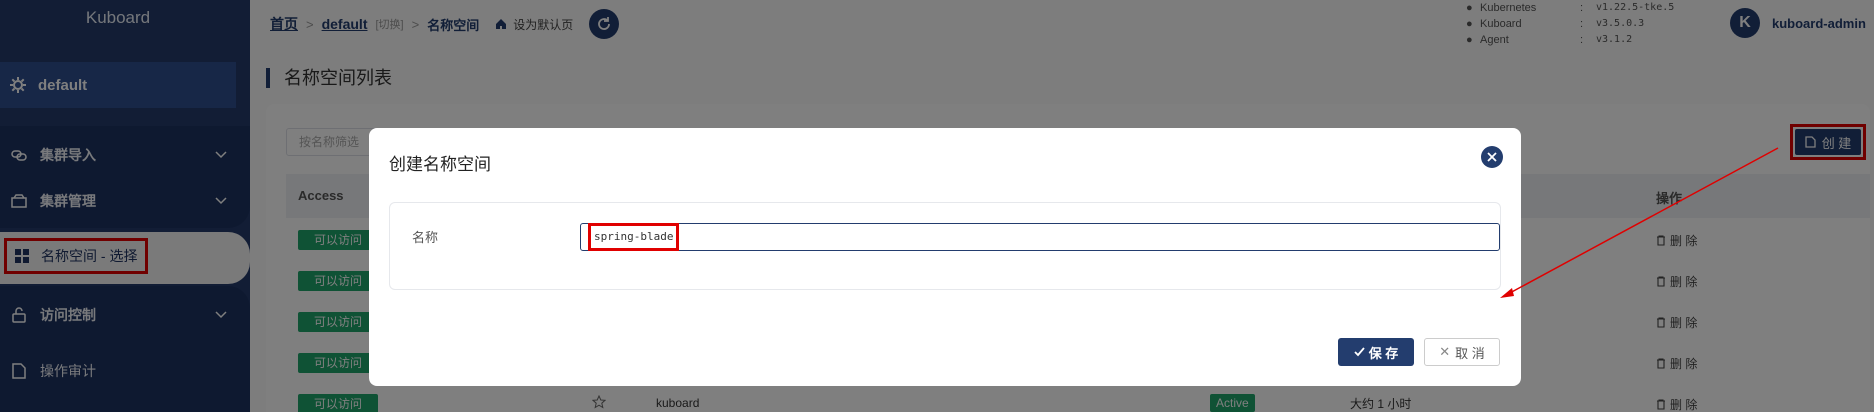 The height and width of the screenshot is (412, 1874). What do you see at coordinates (634, 237) in the screenshot?
I see `name-input-value: spring-blade` at bounding box center [634, 237].